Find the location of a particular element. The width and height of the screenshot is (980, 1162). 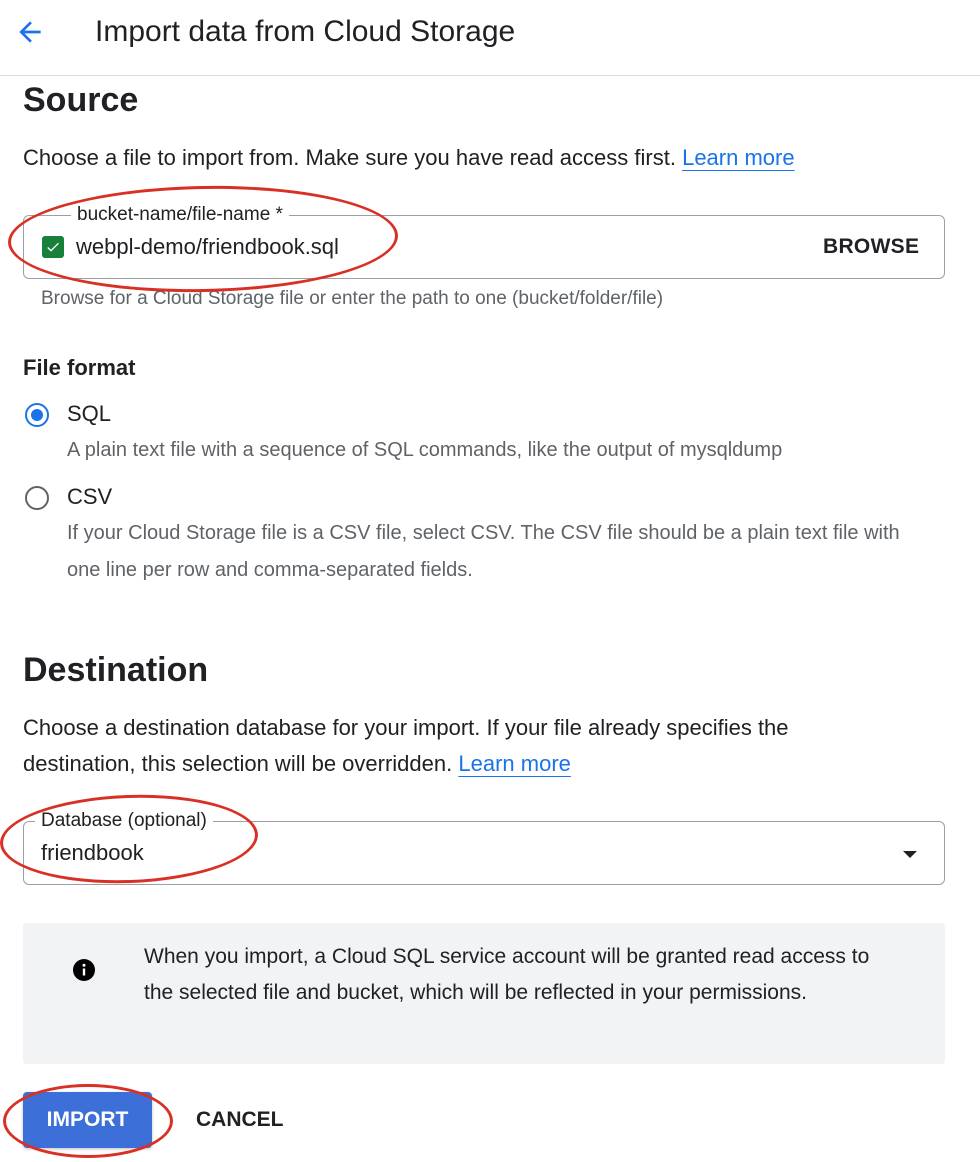

destination-learn-more-link: Learn more is located at coordinates (514, 763).